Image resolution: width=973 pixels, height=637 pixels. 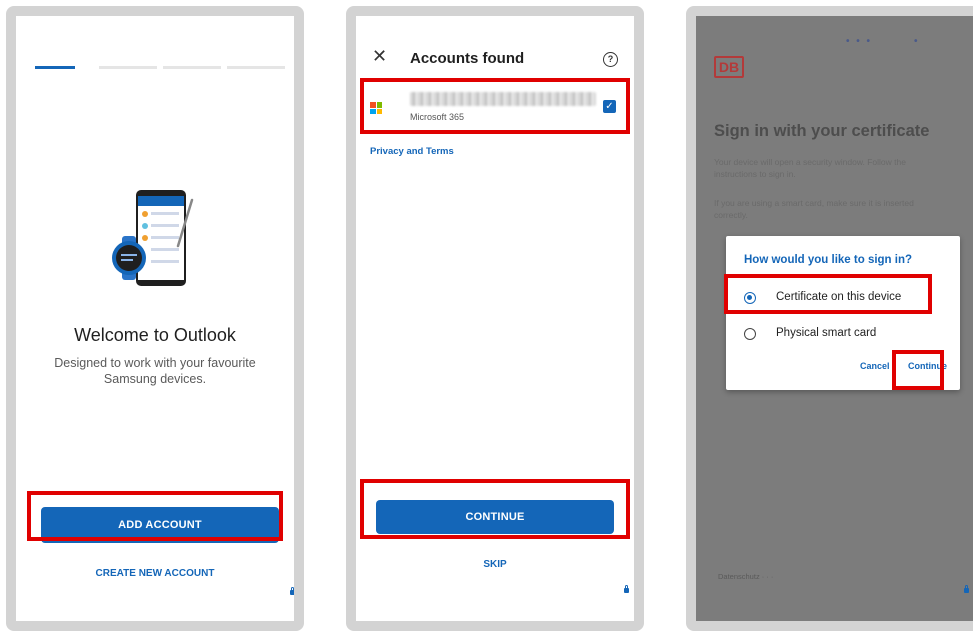 What do you see at coordinates (155, 335) in the screenshot?
I see `welcome-title: Welcome to Outlook` at bounding box center [155, 335].